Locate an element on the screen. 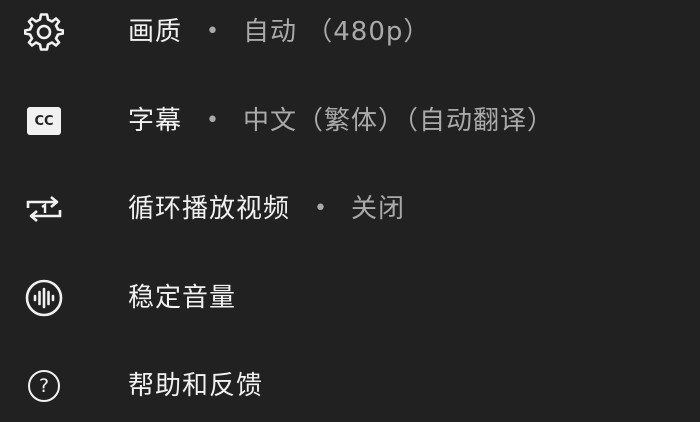 The width and height of the screenshot is (700, 422). quality-value: 自动 （480p） is located at coordinates (337, 32).